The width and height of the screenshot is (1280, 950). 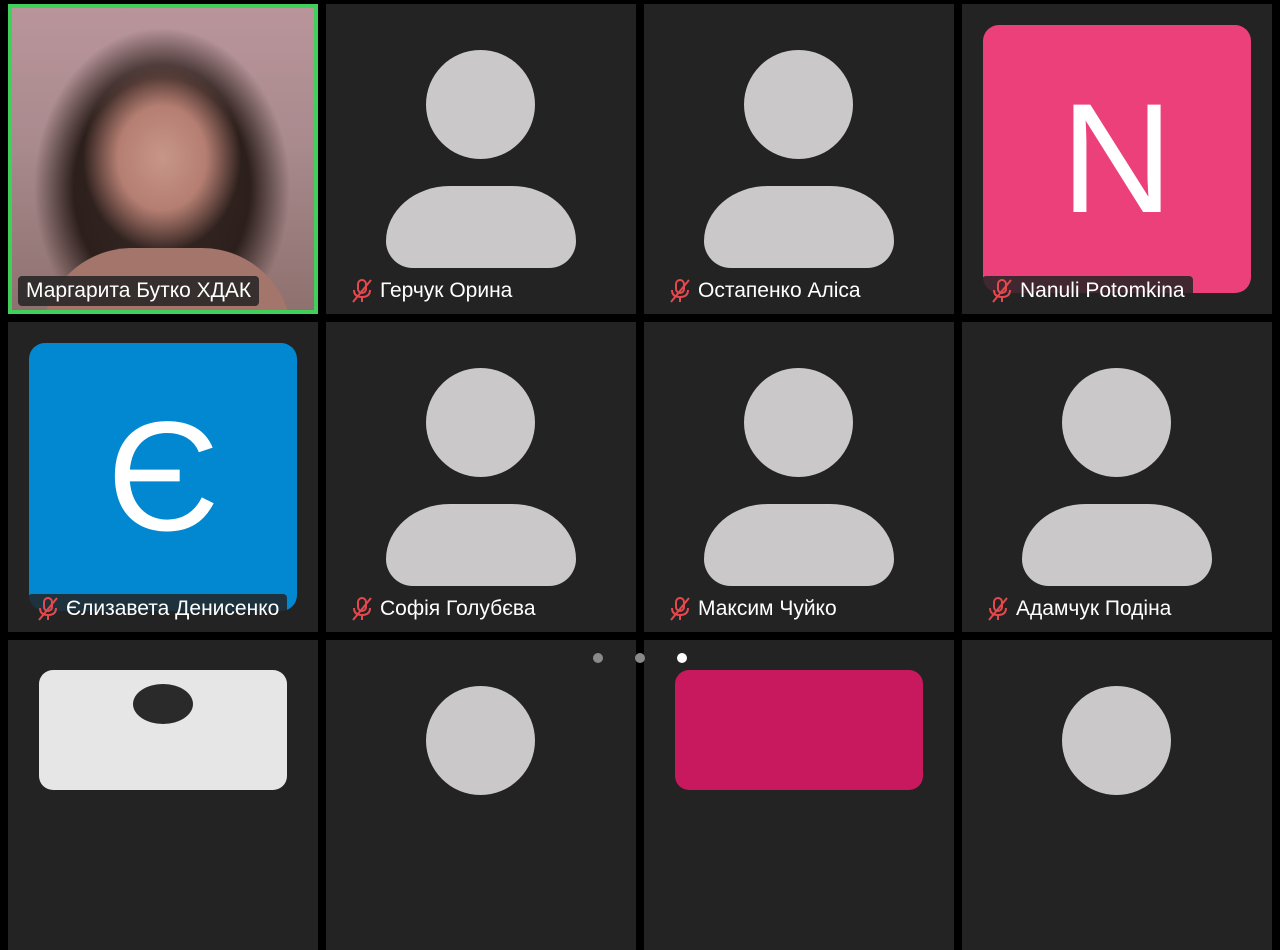 What do you see at coordinates (1094, 608) in the screenshot?
I see `participant-name: Адамчук Подіна` at bounding box center [1094, 608].